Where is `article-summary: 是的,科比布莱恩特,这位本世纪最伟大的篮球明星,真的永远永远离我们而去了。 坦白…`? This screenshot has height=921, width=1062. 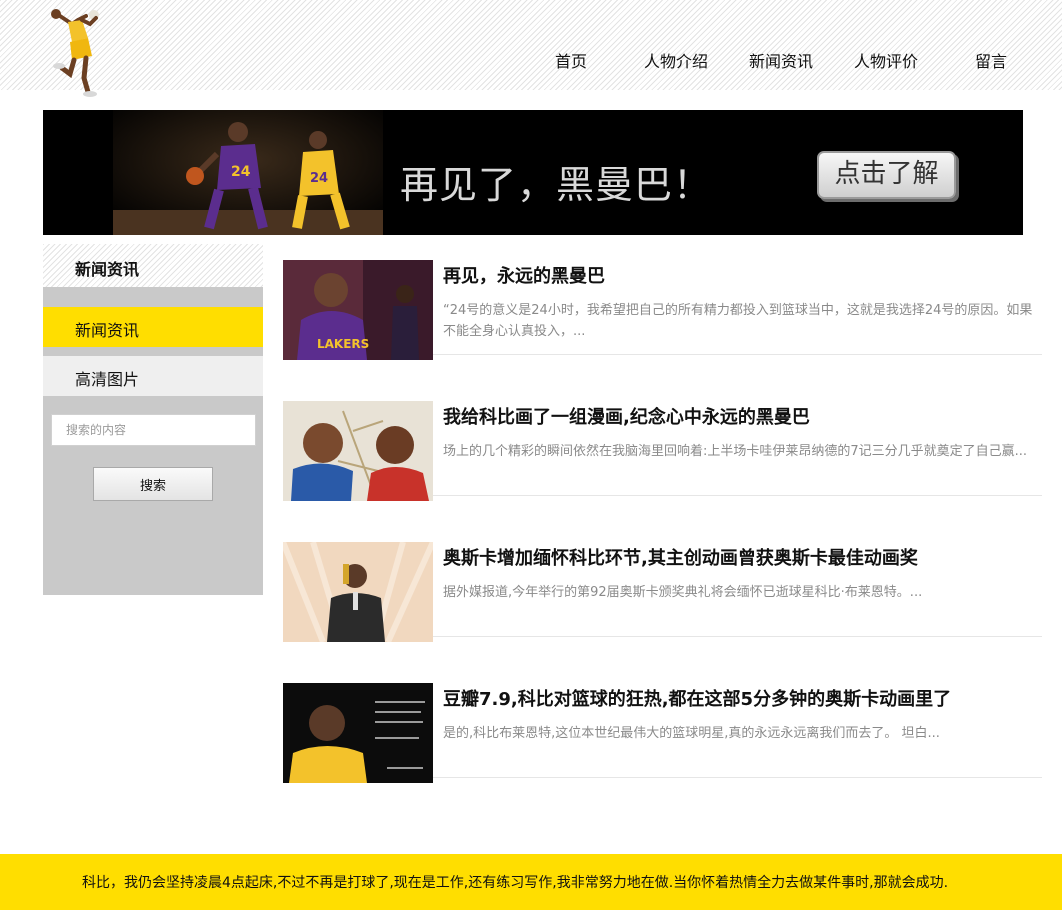 article-summary: 是的,科比布莱恩特,这位本世纪最伟大的篮球明星,真的永远永远离我们而去了。 坦白… is located at coordinates (691, 733).